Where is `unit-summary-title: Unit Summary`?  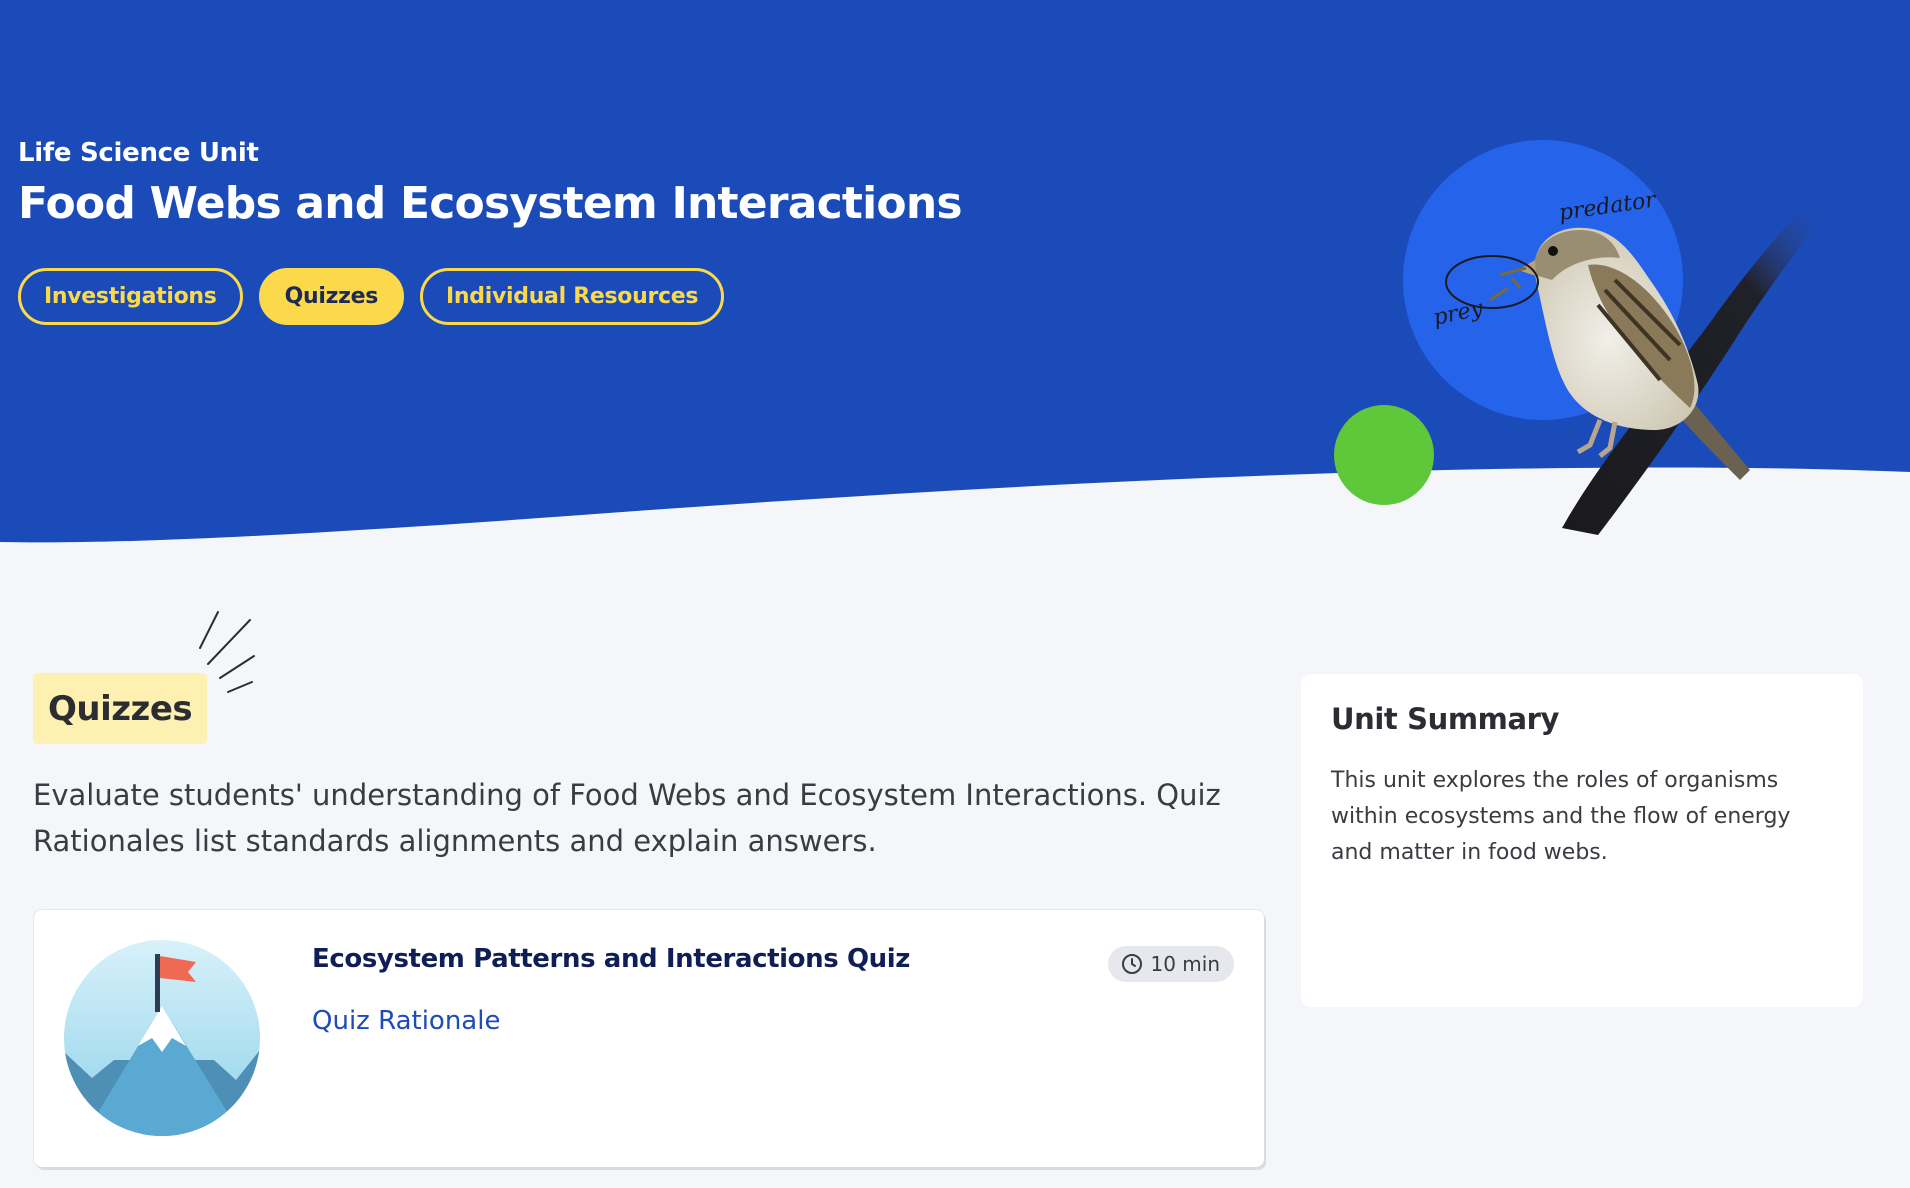 unit-summary-title: Unit Summary is located at coordinates (1445, 719).